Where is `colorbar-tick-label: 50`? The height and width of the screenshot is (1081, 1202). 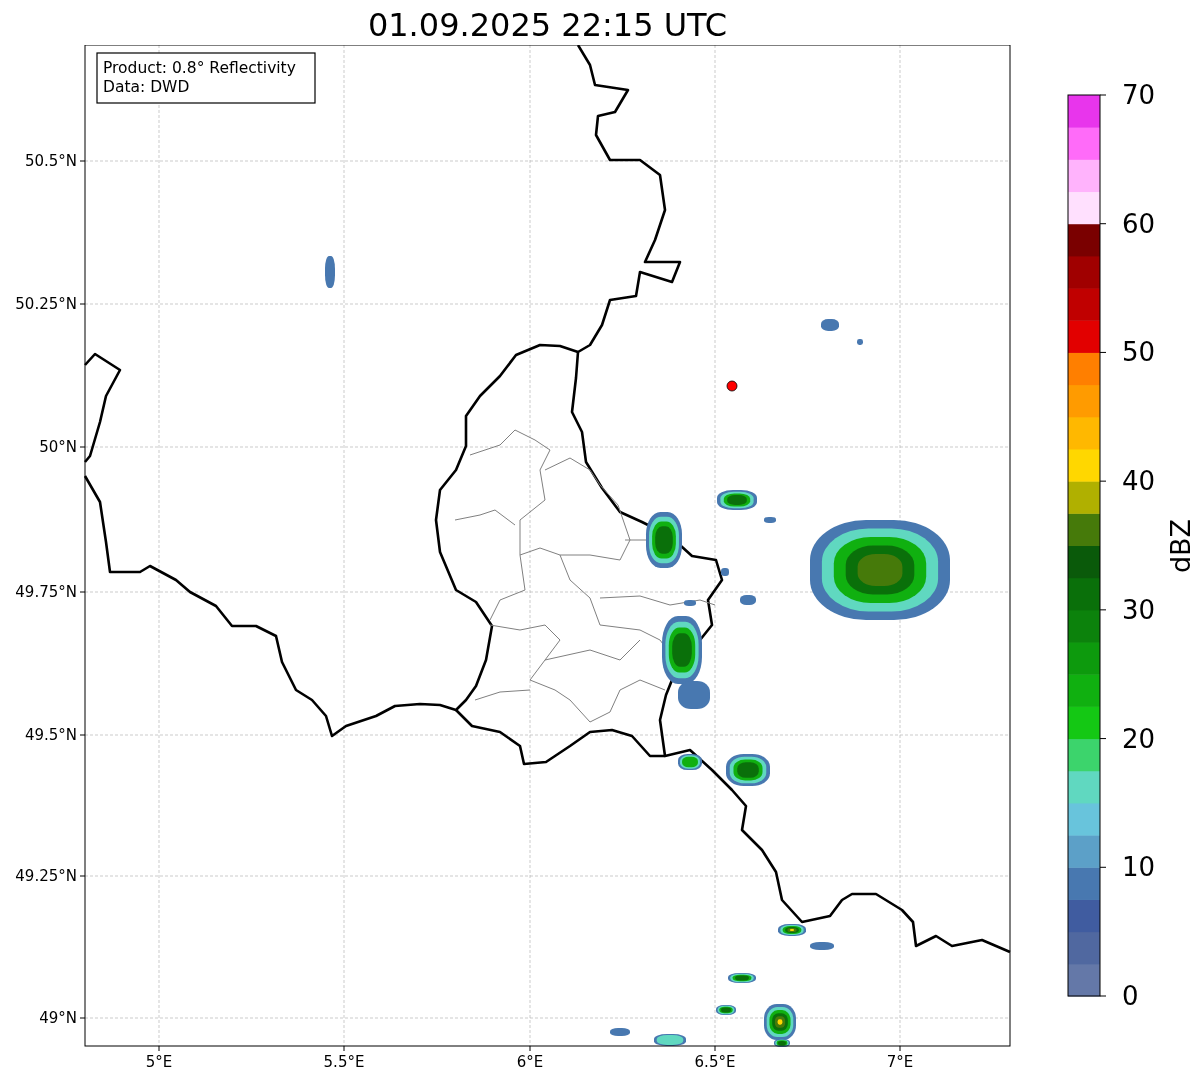
colorbar-tick-label: 50 is located at coordinates (1139, 352).